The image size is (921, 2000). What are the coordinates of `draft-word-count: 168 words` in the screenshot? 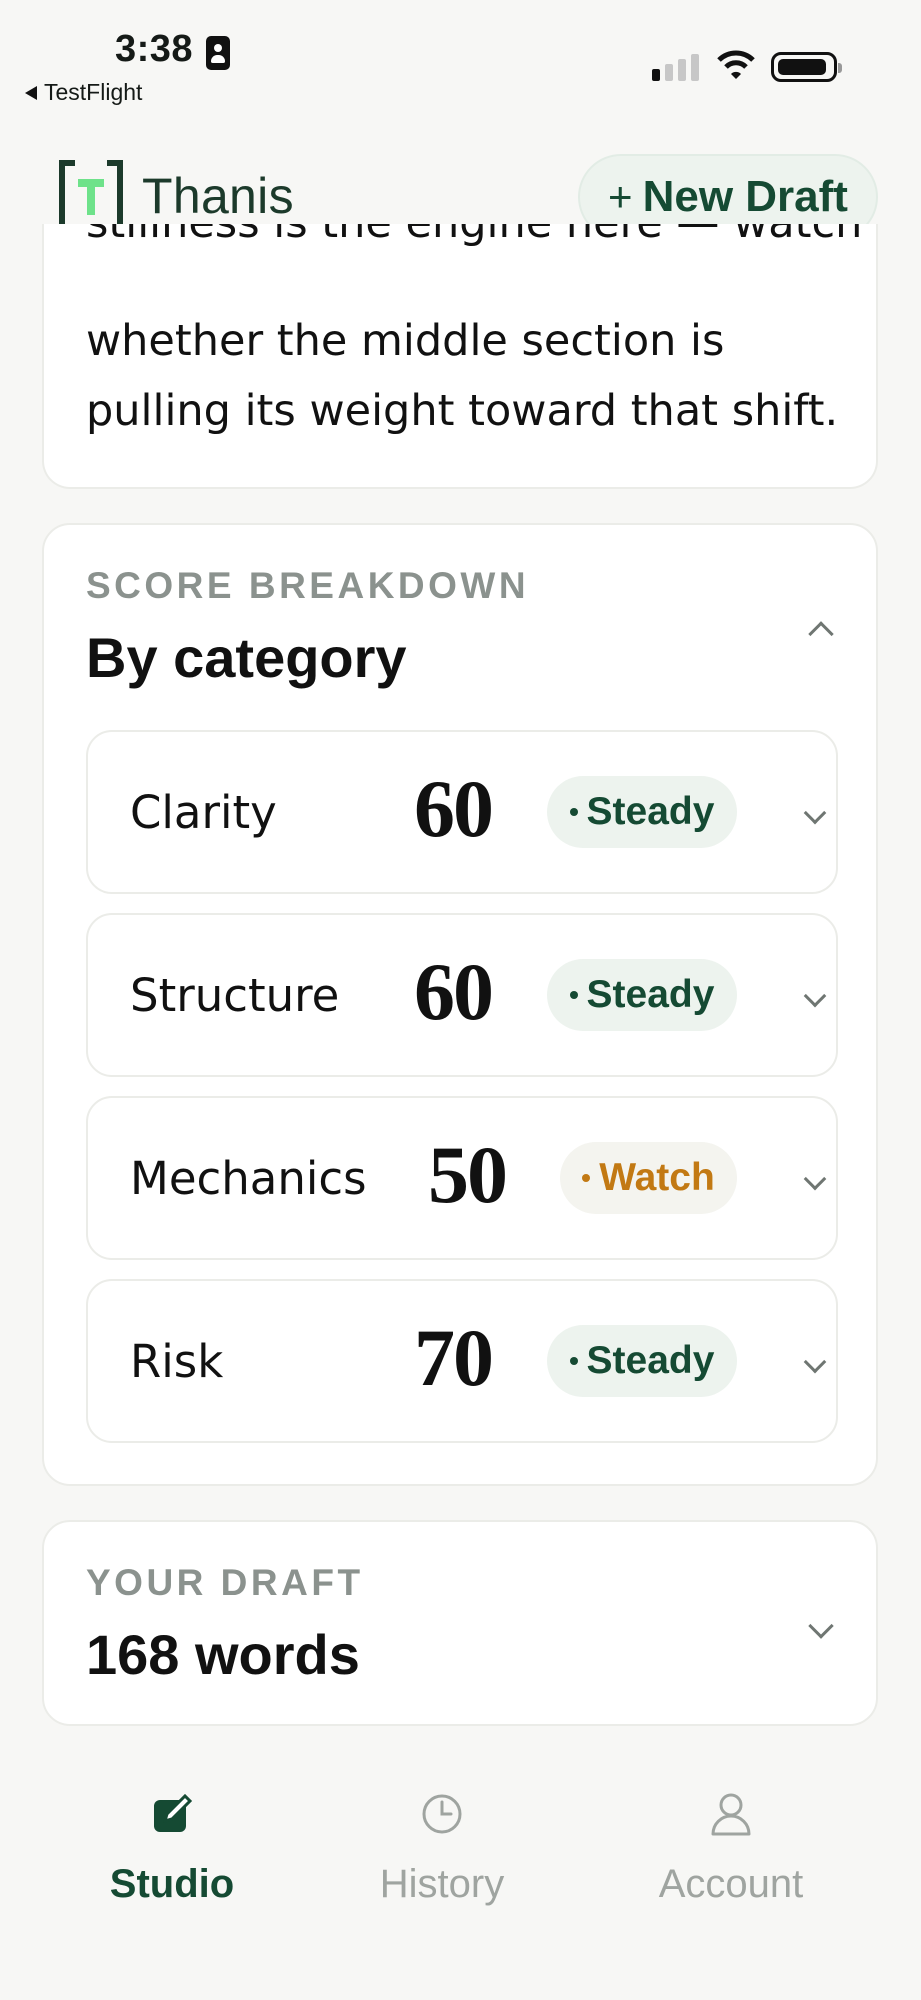 It's located at (223, 1654).